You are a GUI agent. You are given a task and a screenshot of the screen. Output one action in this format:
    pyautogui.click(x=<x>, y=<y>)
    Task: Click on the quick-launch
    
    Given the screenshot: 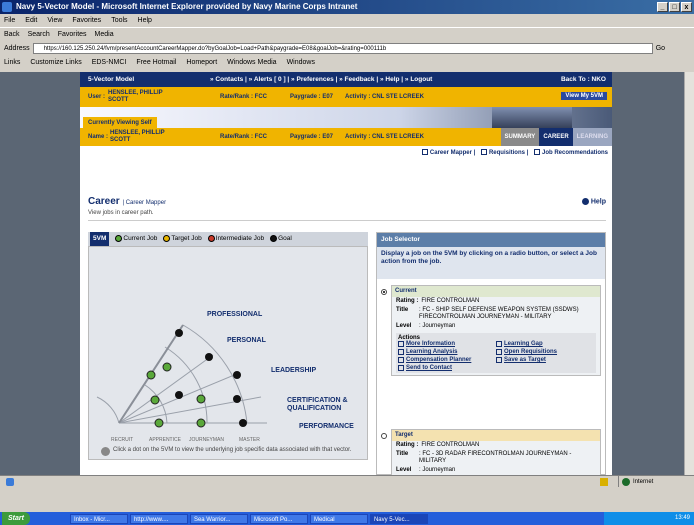 What is the action you would take?
    pyautogui.click(x=50, y=519)
    